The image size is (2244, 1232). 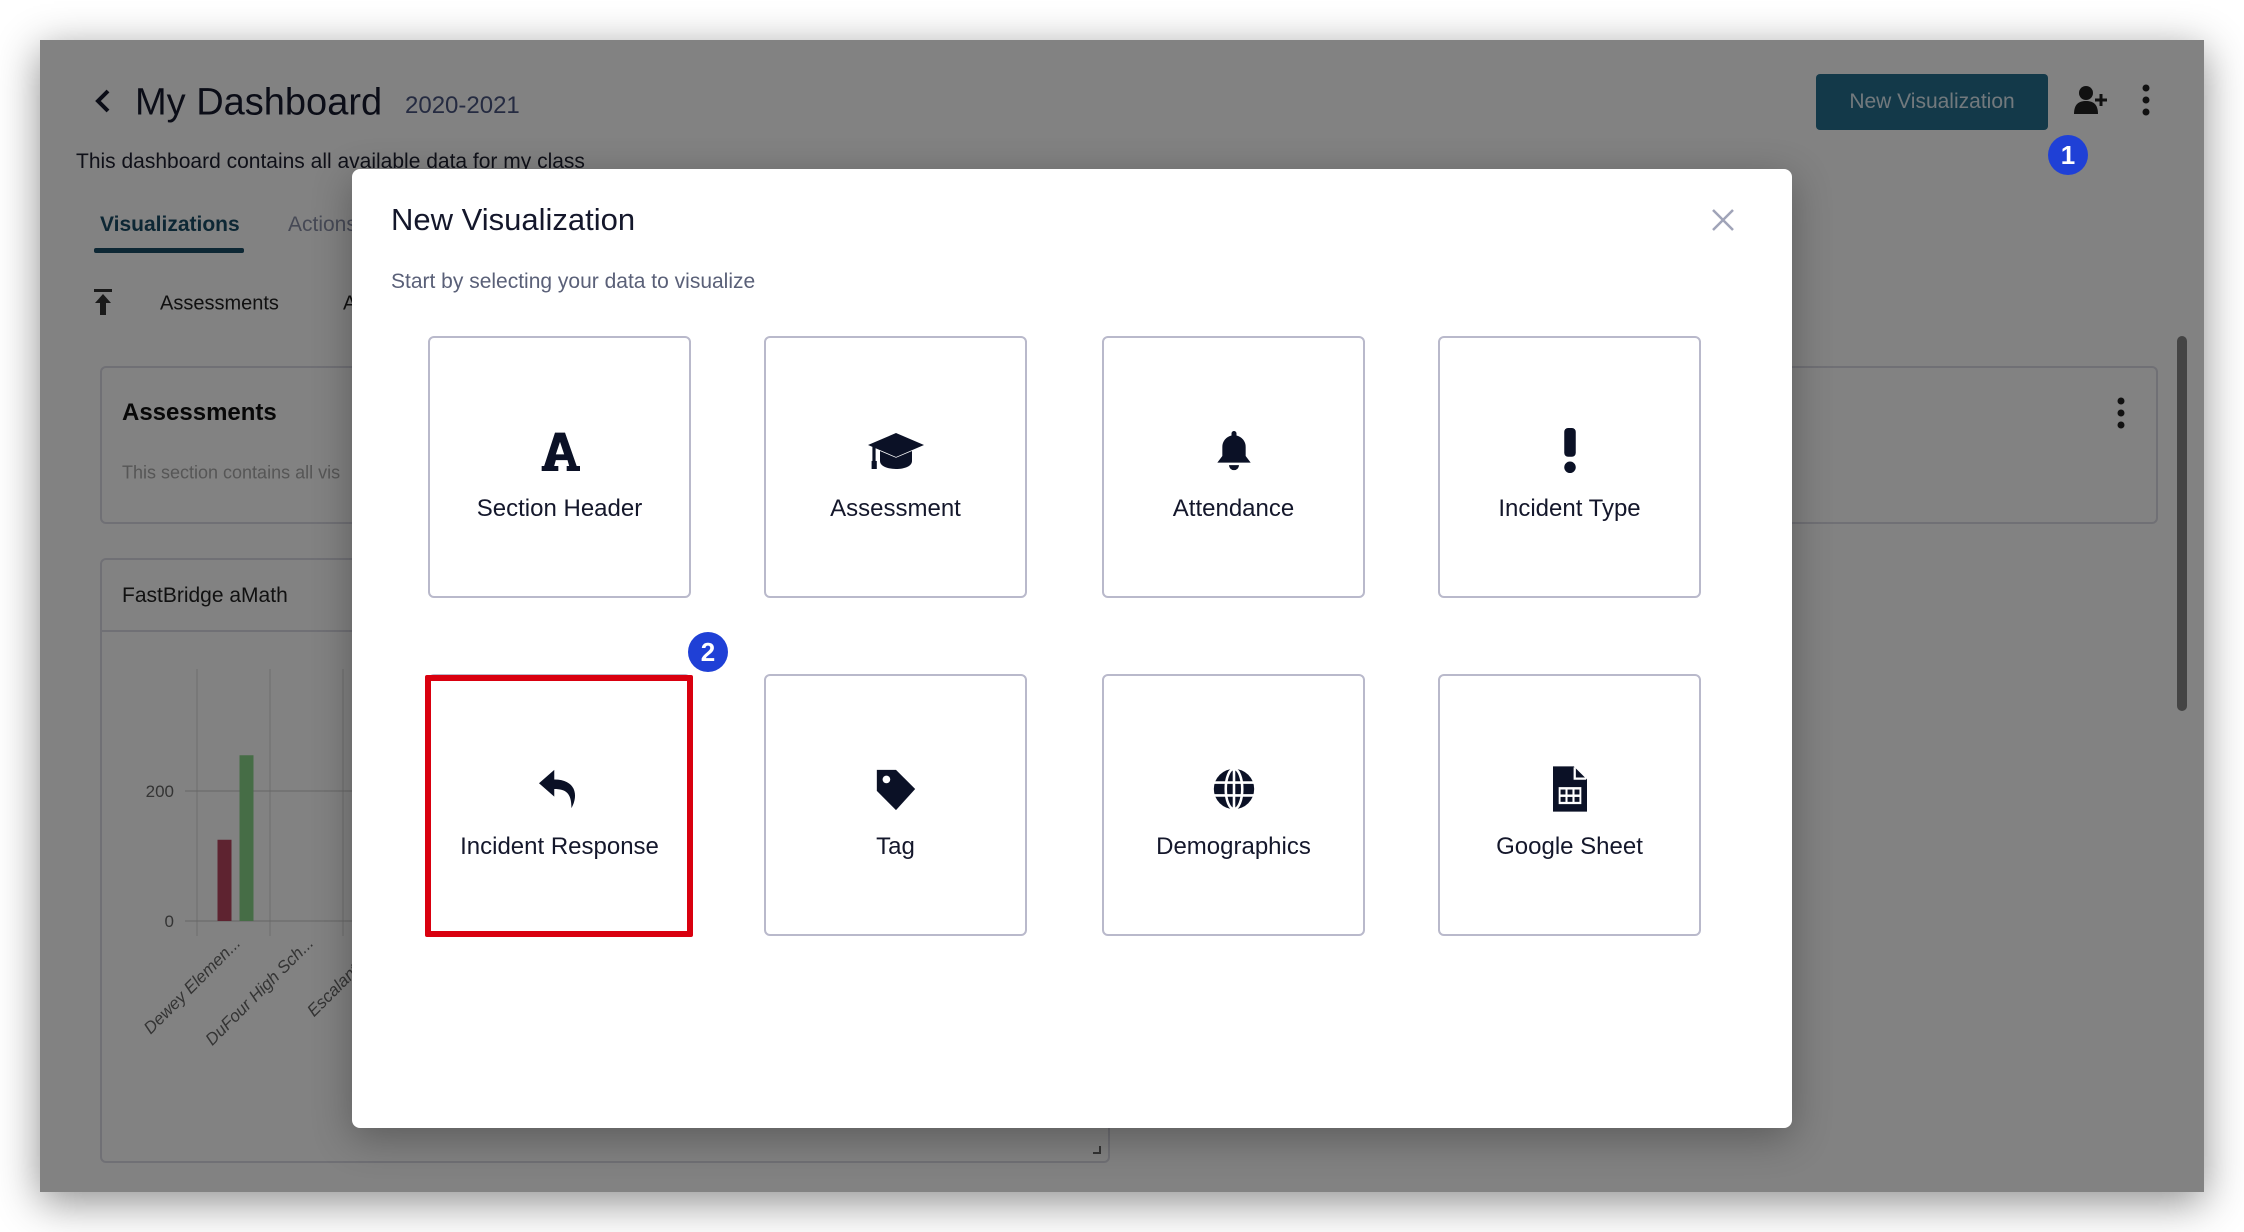 What do you see at coordinates (1233, 508) in the screenshot?
I see `option-label: Attendance` at bounding box center [1233, 508].